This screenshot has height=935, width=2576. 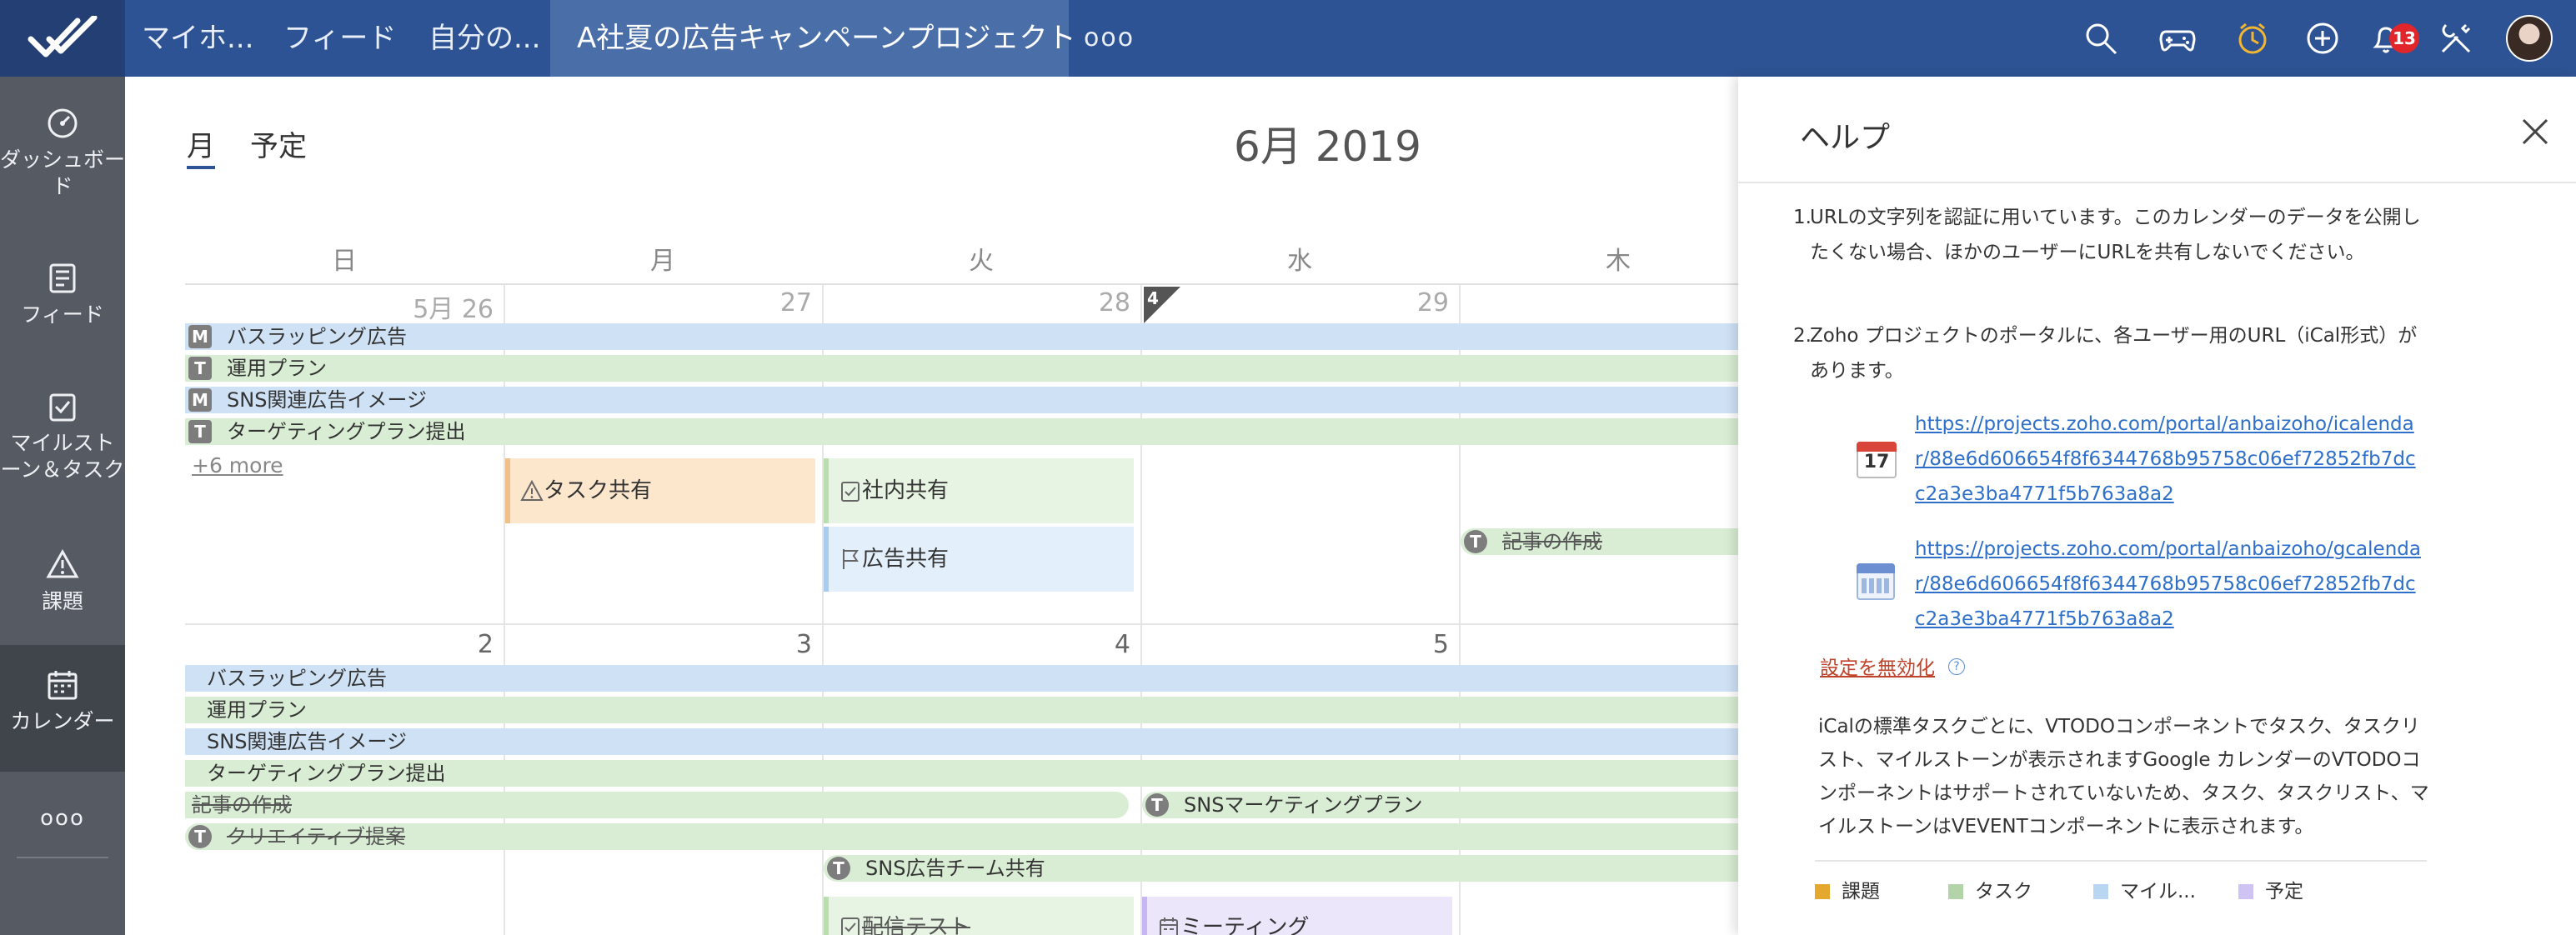 I want to click on ical-icon-day: 17, so click(x=1876, y=462).